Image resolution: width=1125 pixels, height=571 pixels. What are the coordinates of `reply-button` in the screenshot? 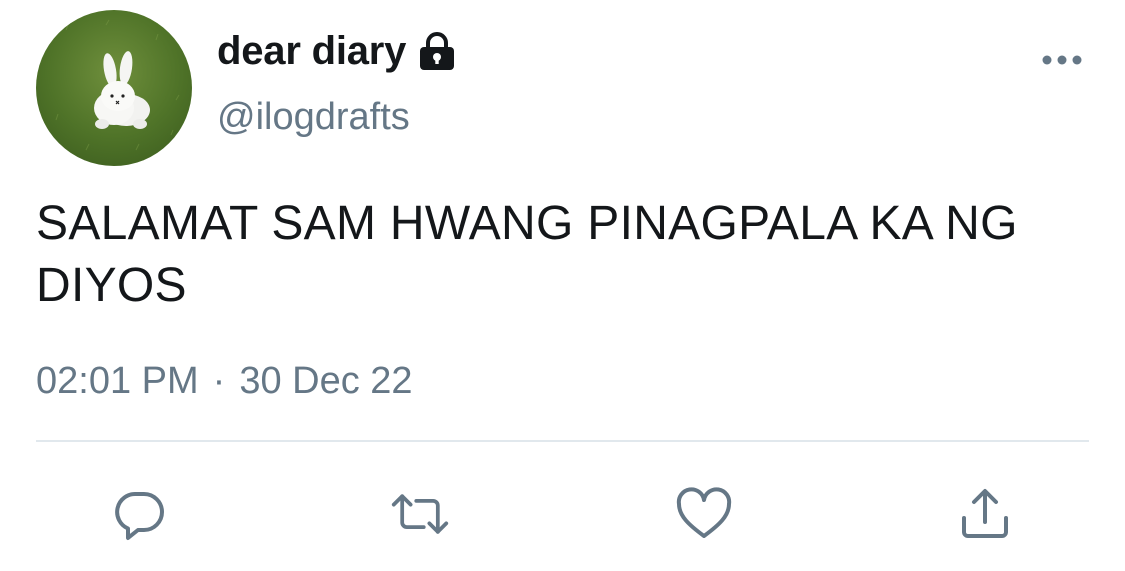 It's located at (140, 514).